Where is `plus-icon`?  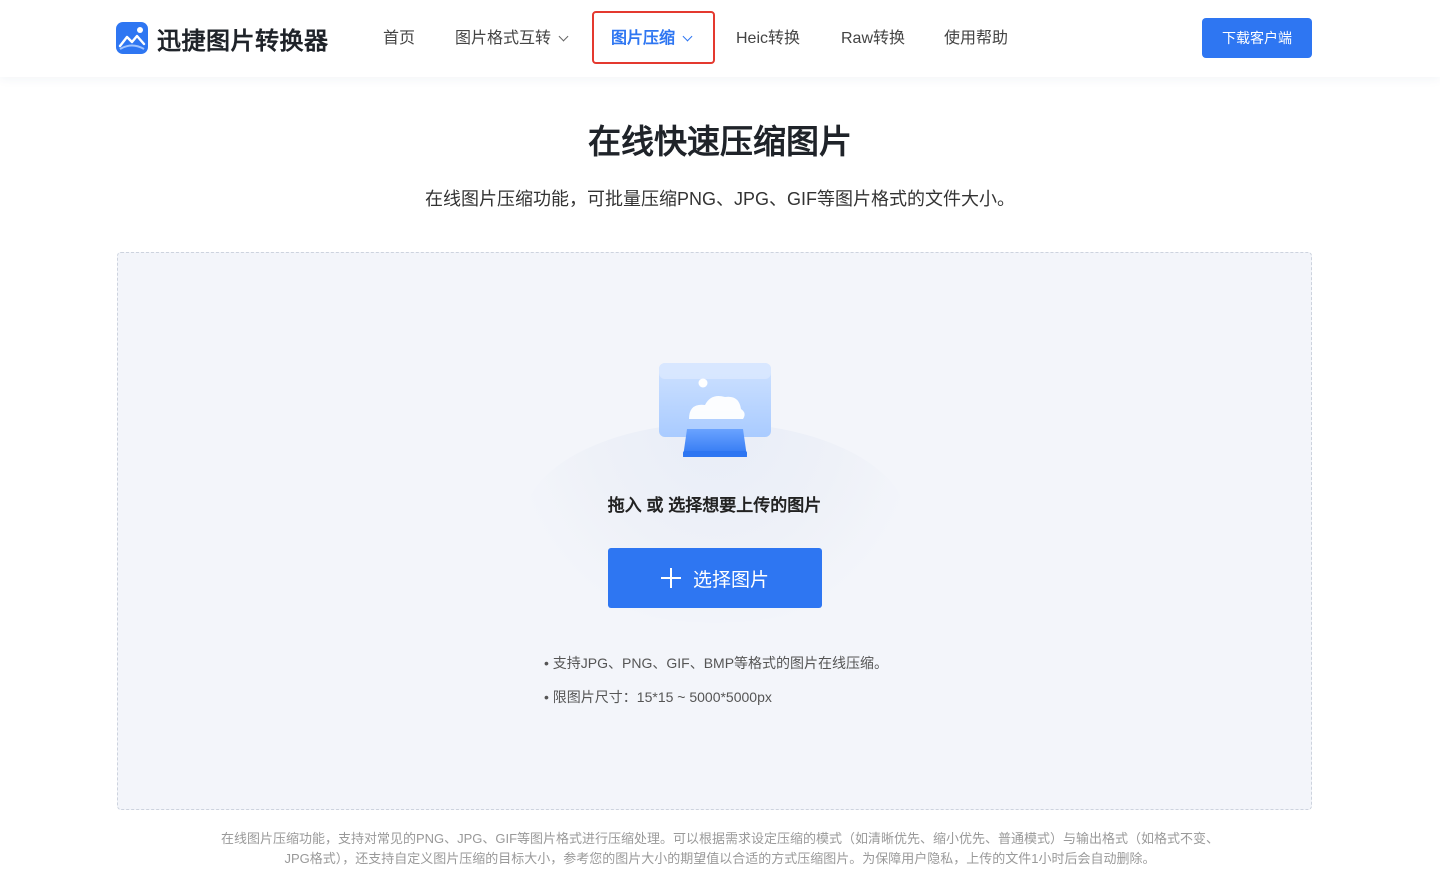
plus-icon is located at coordinates (670, 578).